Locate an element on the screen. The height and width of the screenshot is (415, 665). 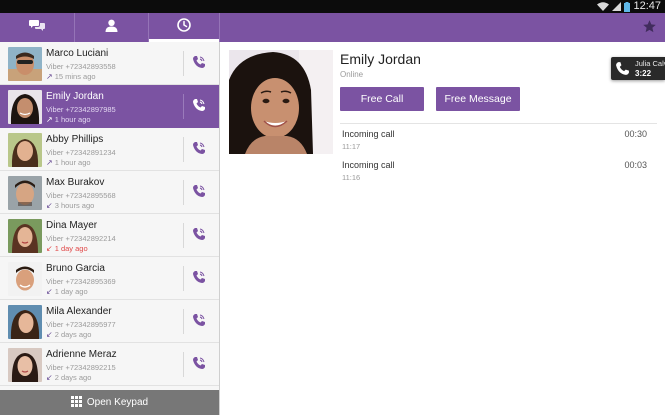
contact-name-heading: Emily Jordan is located at coordinates (380, 59).